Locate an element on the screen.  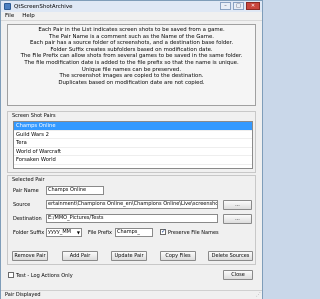
list-item: Guild Wars 2 is located at coordinates (133, 135).